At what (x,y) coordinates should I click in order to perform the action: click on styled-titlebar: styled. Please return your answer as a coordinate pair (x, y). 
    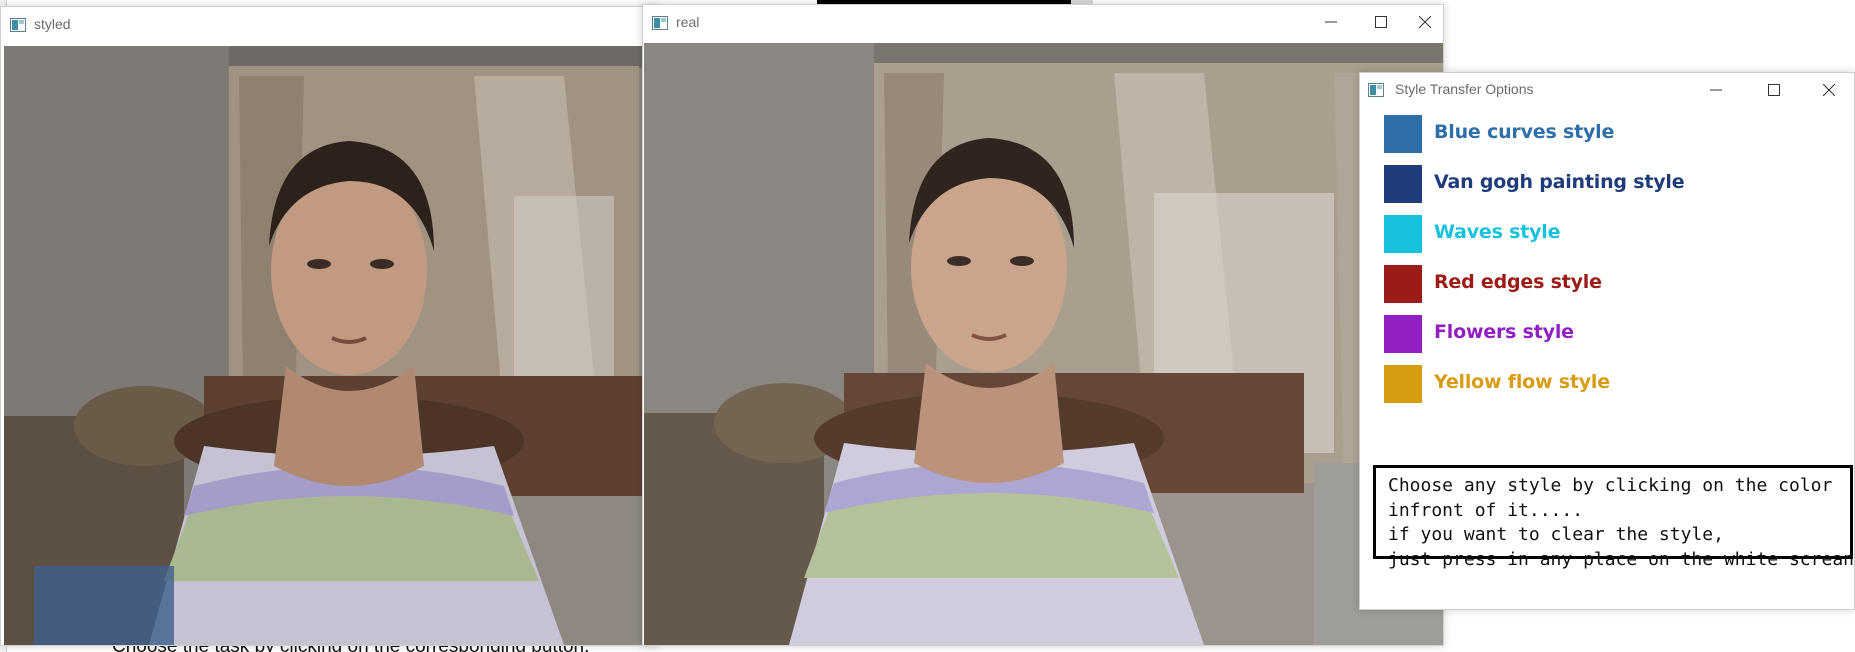
    Looking at the image, I should click on (330, 24).